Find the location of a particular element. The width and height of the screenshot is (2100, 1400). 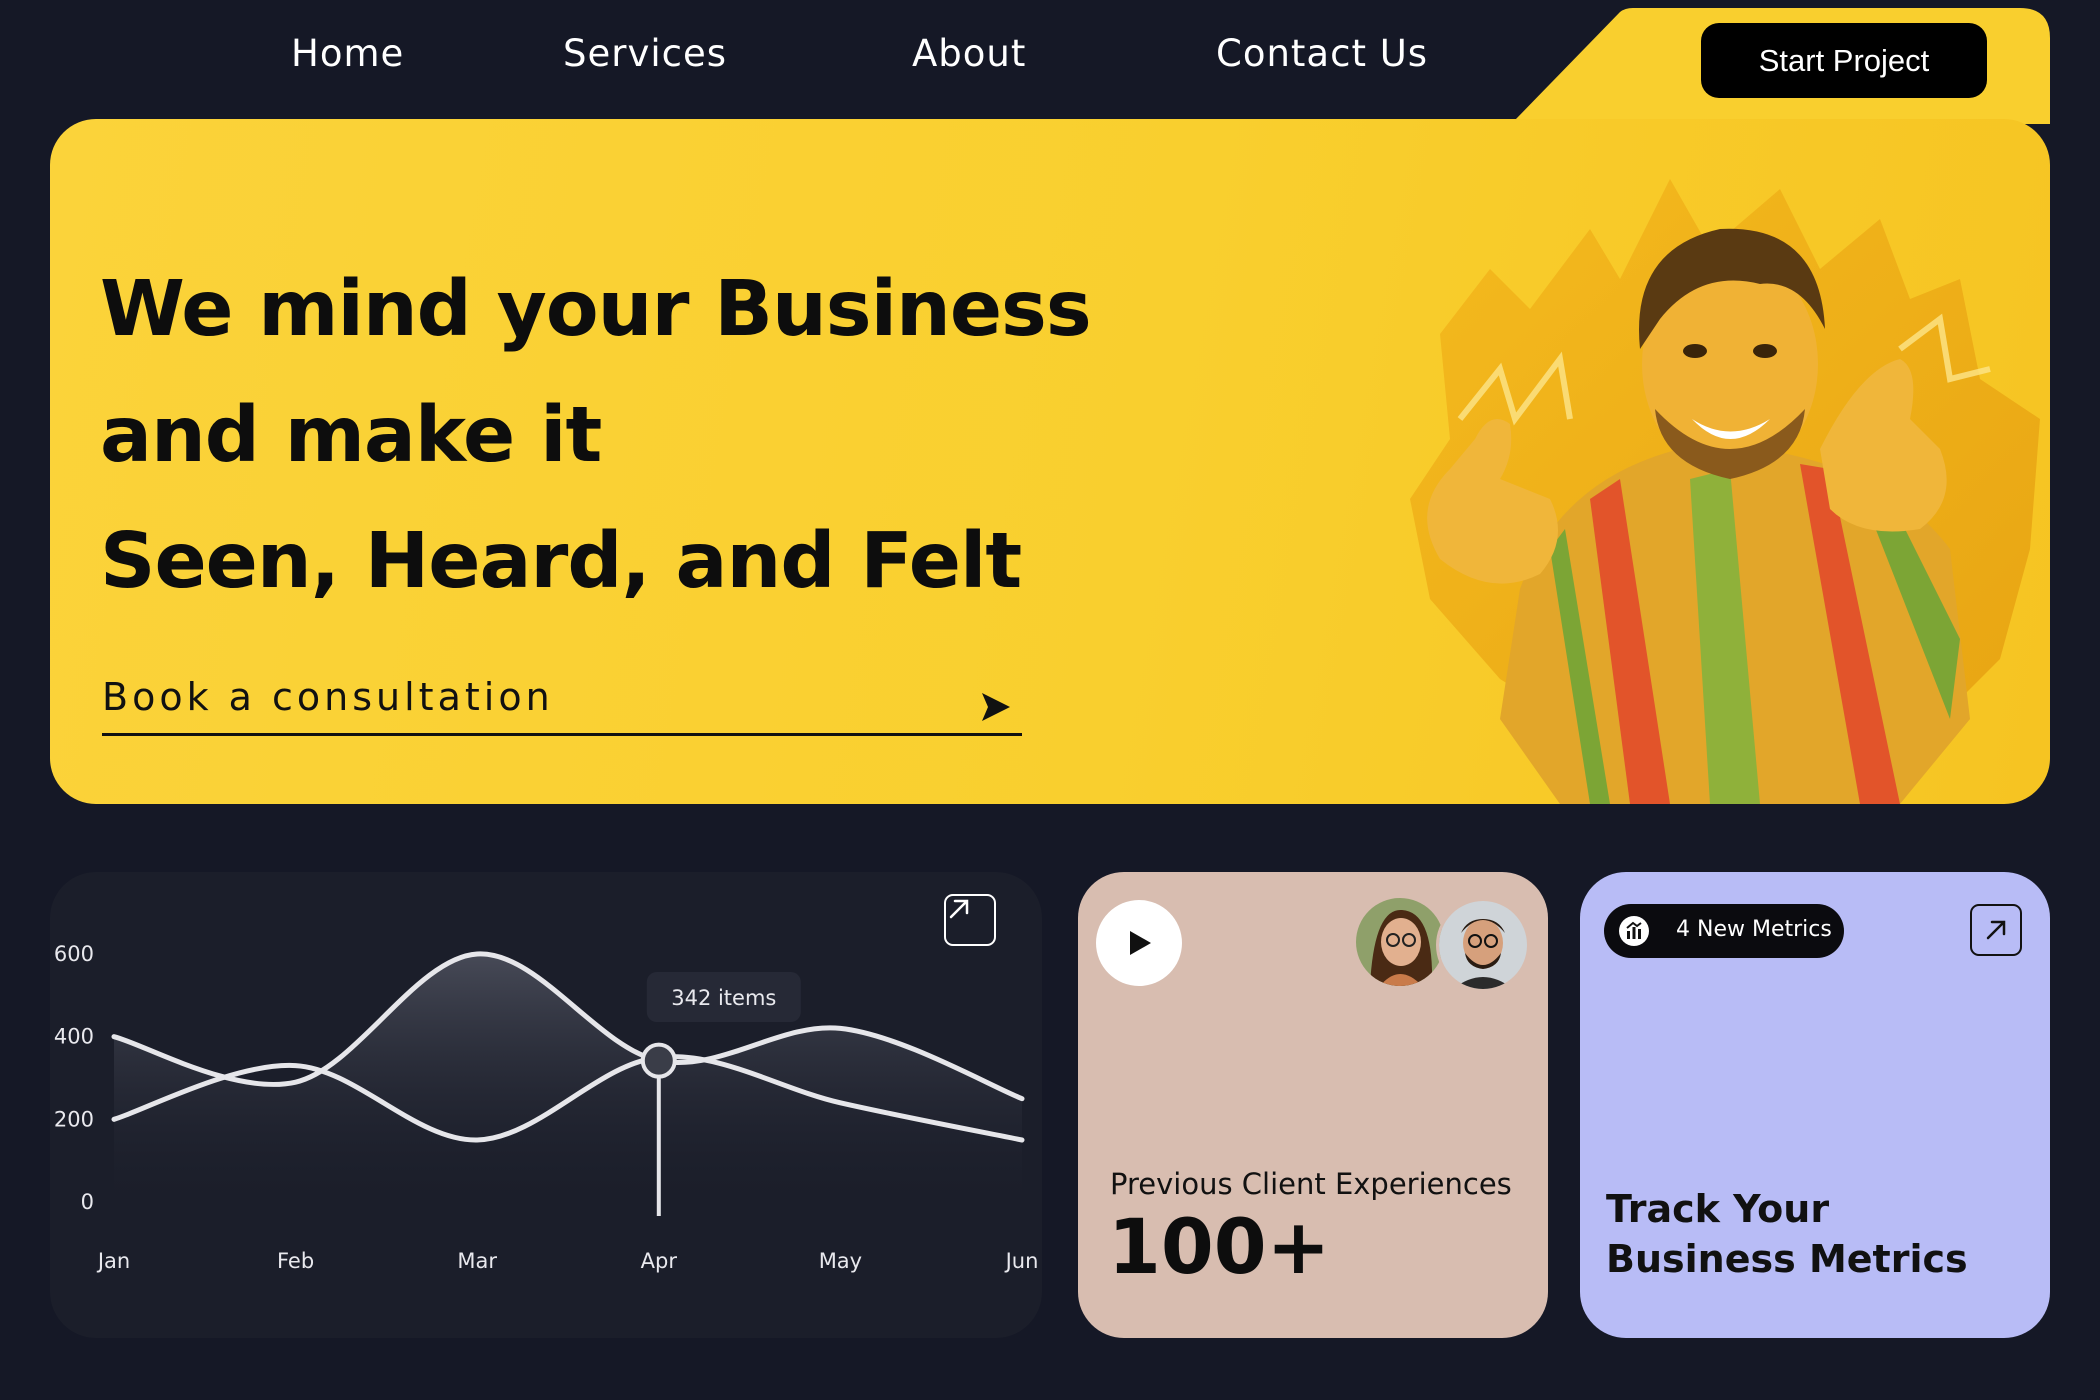

analytics-icon is located at coordinates (1634, 931).